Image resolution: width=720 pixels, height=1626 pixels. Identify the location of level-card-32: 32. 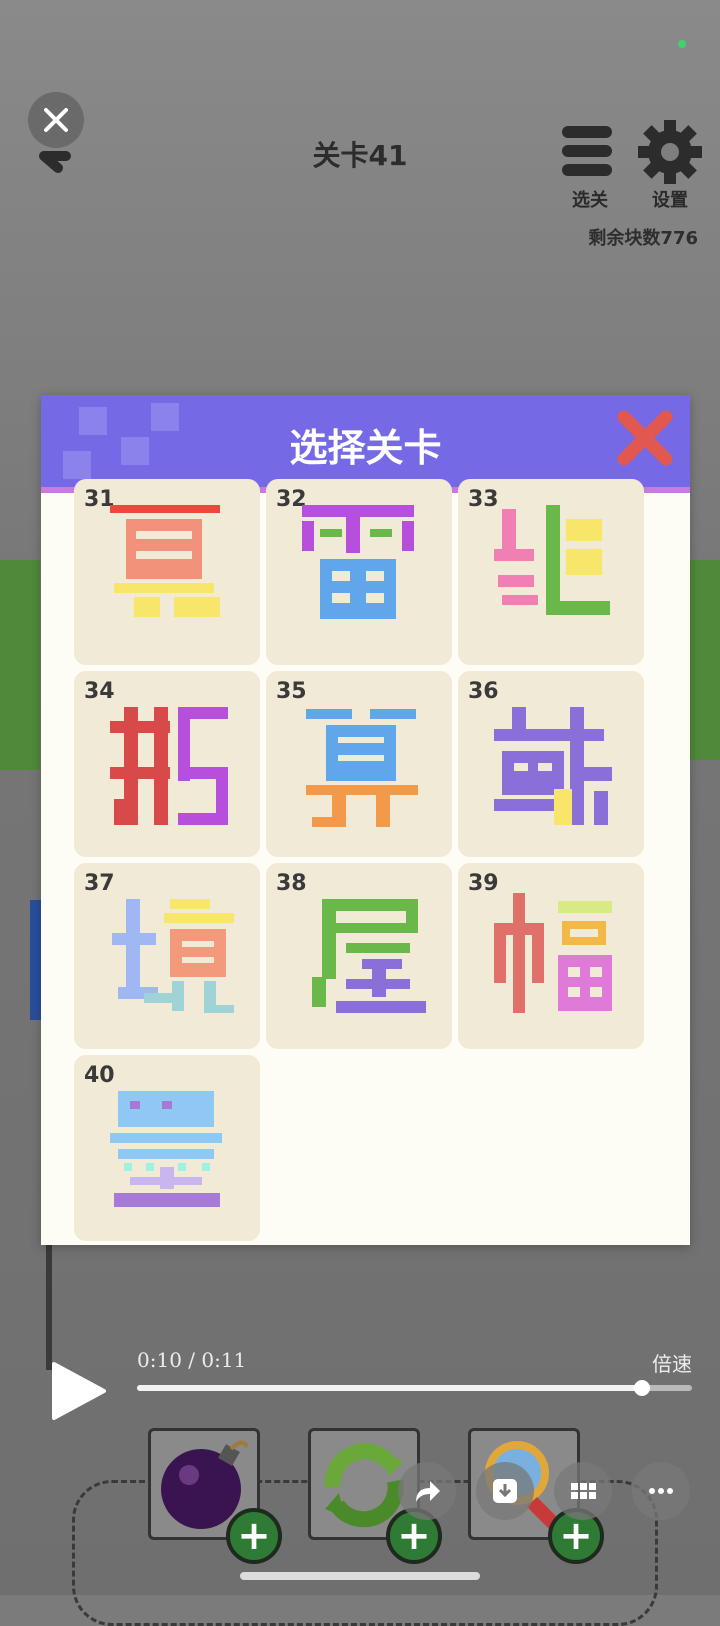
(359, 572).